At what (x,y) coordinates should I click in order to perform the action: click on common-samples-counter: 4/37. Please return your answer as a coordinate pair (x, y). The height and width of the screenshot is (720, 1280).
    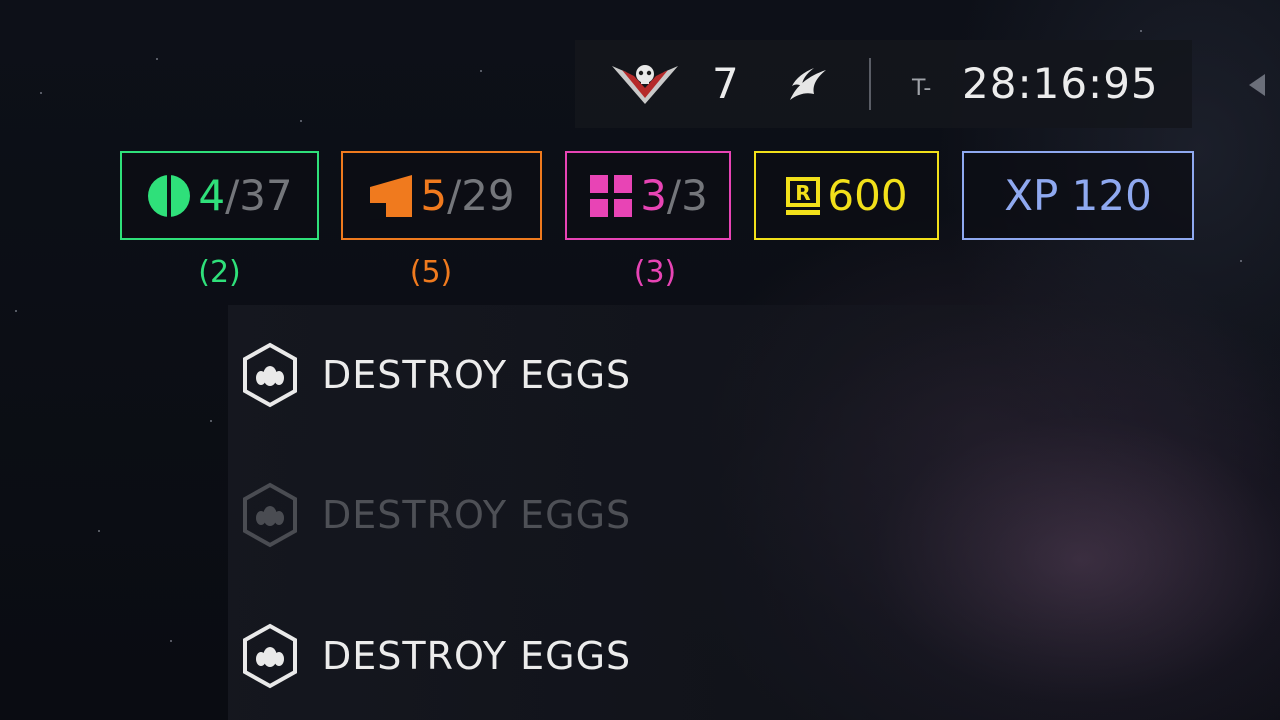
    Looking at the image, I should click on (219, 195).